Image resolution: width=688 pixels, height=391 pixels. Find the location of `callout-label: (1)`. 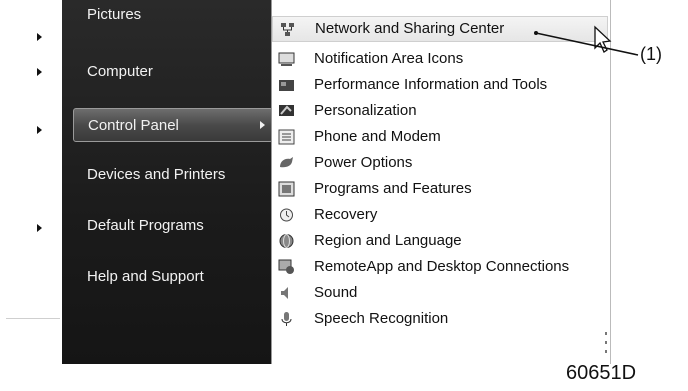

callout-label: (1) is located at coordinates (651, 54).